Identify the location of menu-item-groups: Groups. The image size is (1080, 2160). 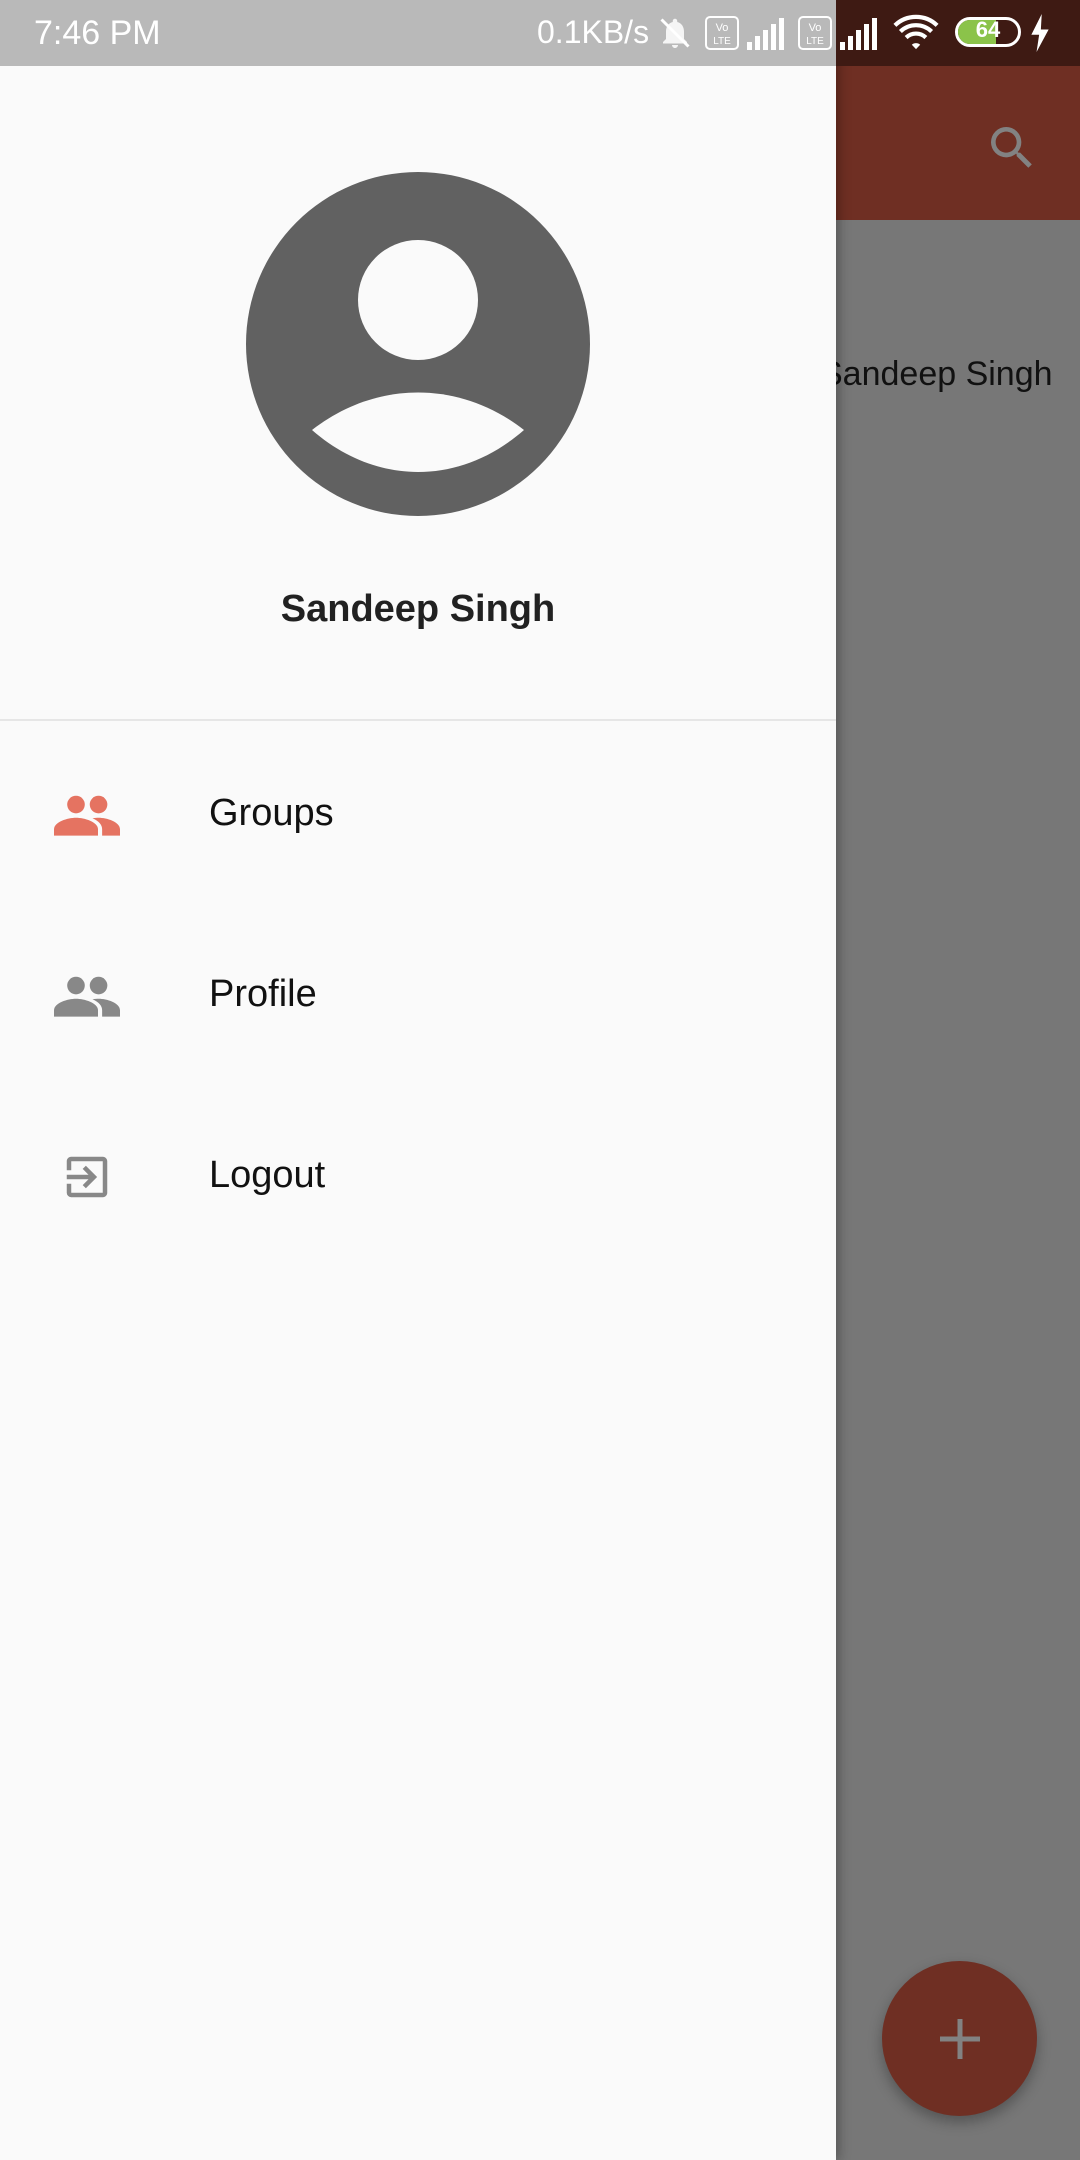
(418, 815).